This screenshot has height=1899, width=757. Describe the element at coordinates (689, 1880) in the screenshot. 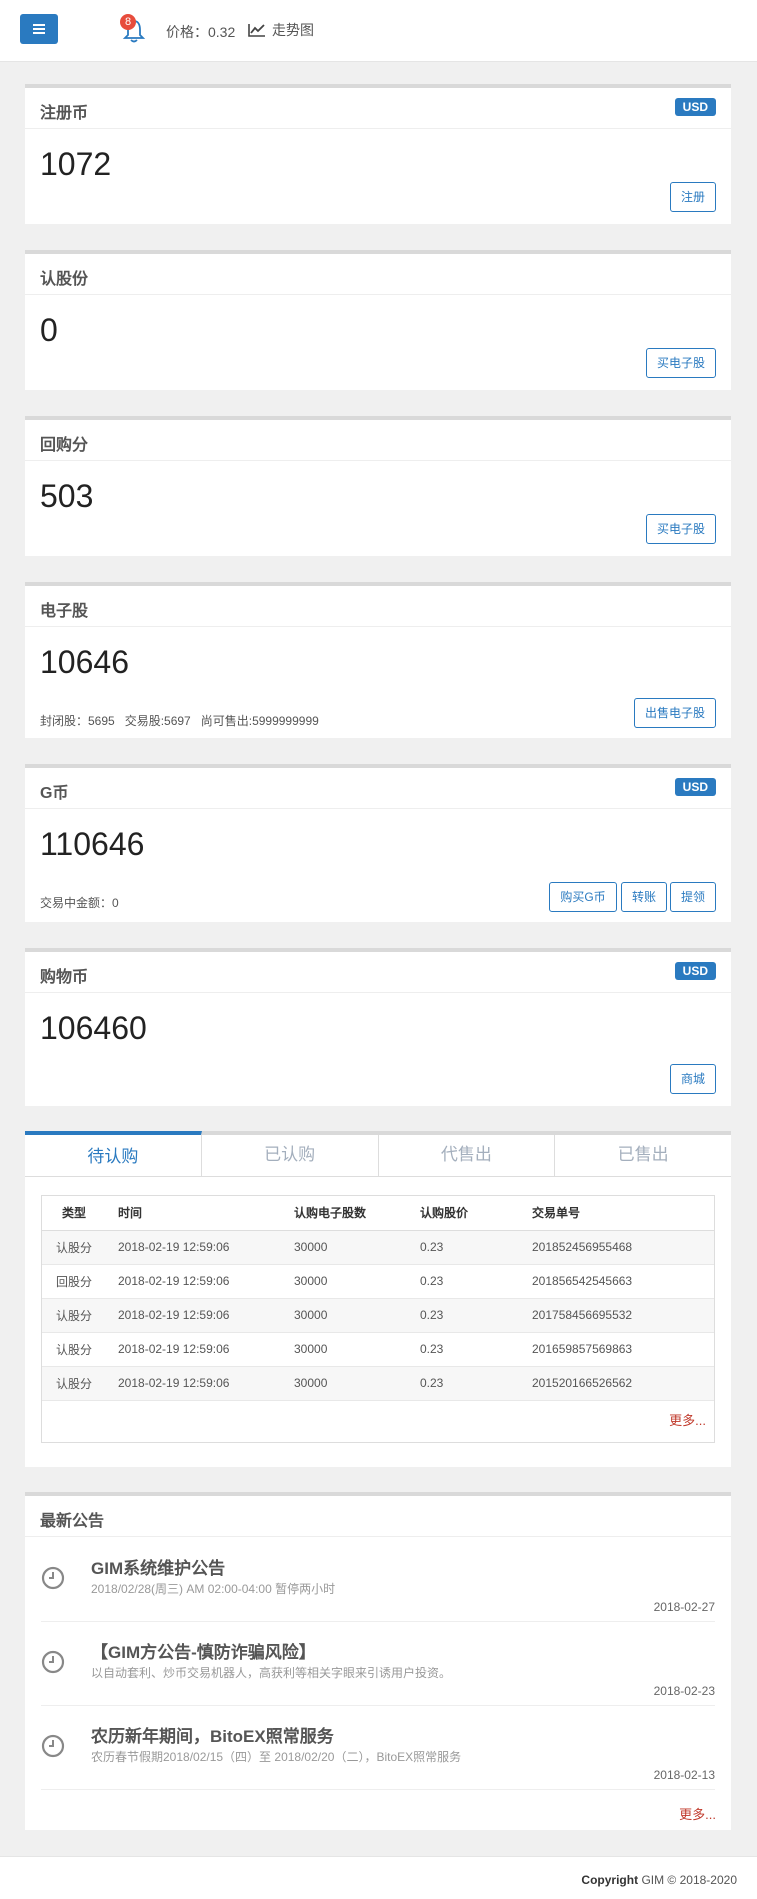

I see `copyright-rest: GIM © 2018-2020` at that location.